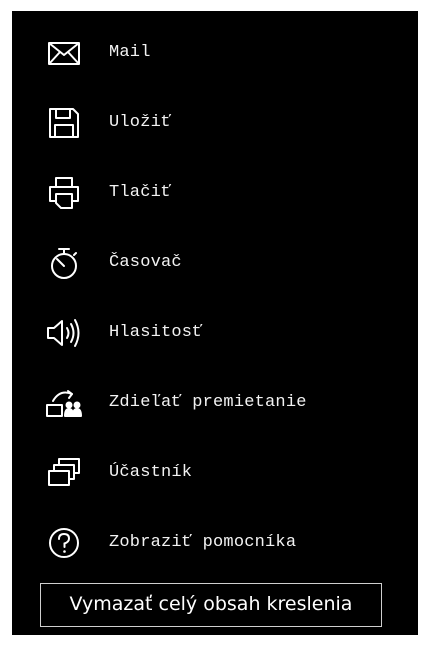 The height and width of the screenshot is (646, 430). I want to click on menu-item-share-screen: Zdieľať premietanie, so click(215, 403).